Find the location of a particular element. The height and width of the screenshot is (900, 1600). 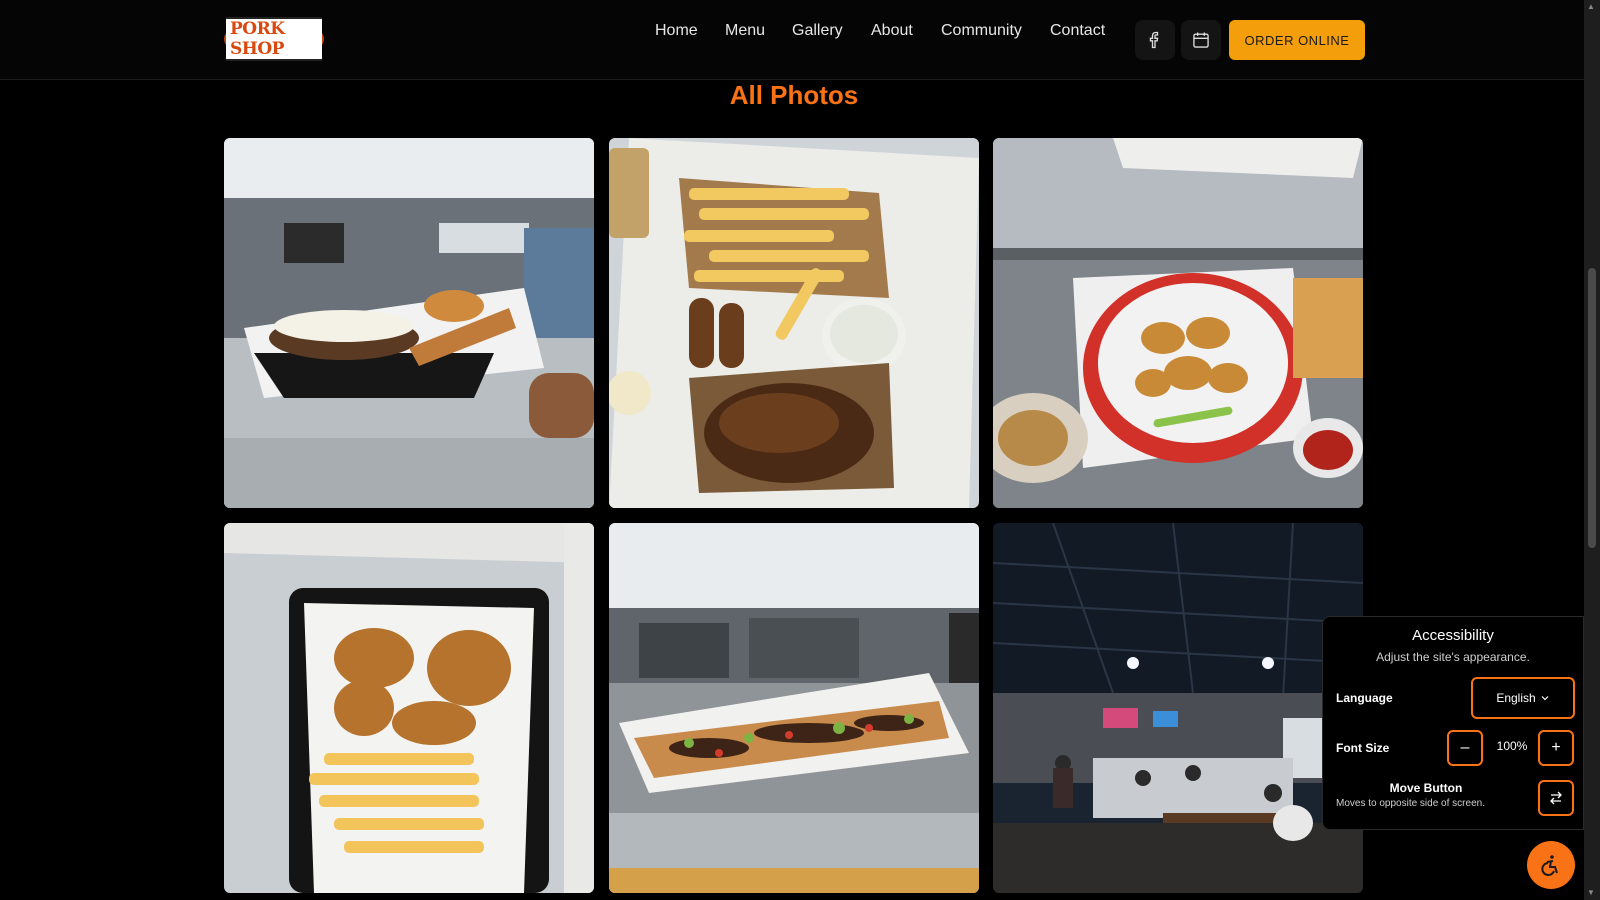

font-size-value: 100% is located at coordinates (1512, 746).